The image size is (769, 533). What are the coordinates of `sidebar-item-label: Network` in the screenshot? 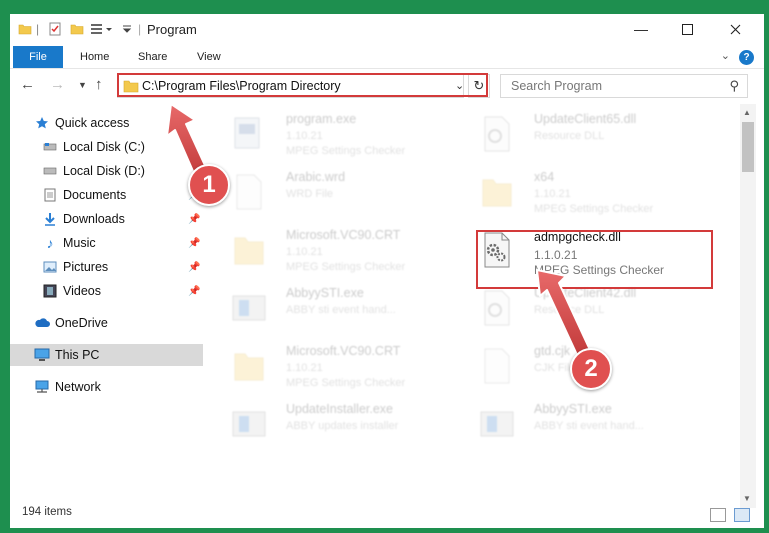 It's located at (78, 387).